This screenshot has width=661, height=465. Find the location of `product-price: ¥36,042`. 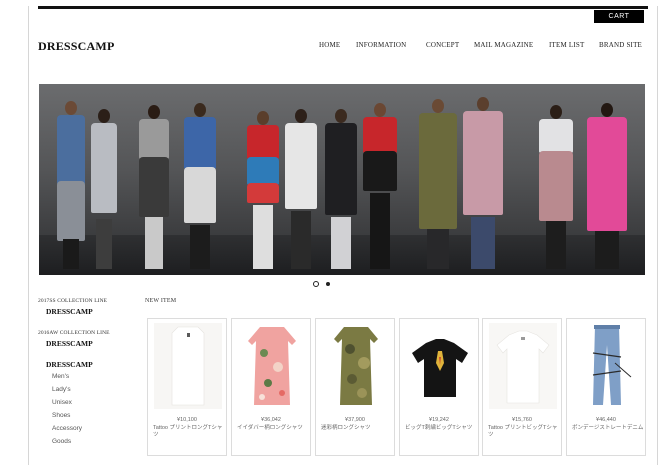

product-price: ¥36,042 is located at coordinates (271, 420).